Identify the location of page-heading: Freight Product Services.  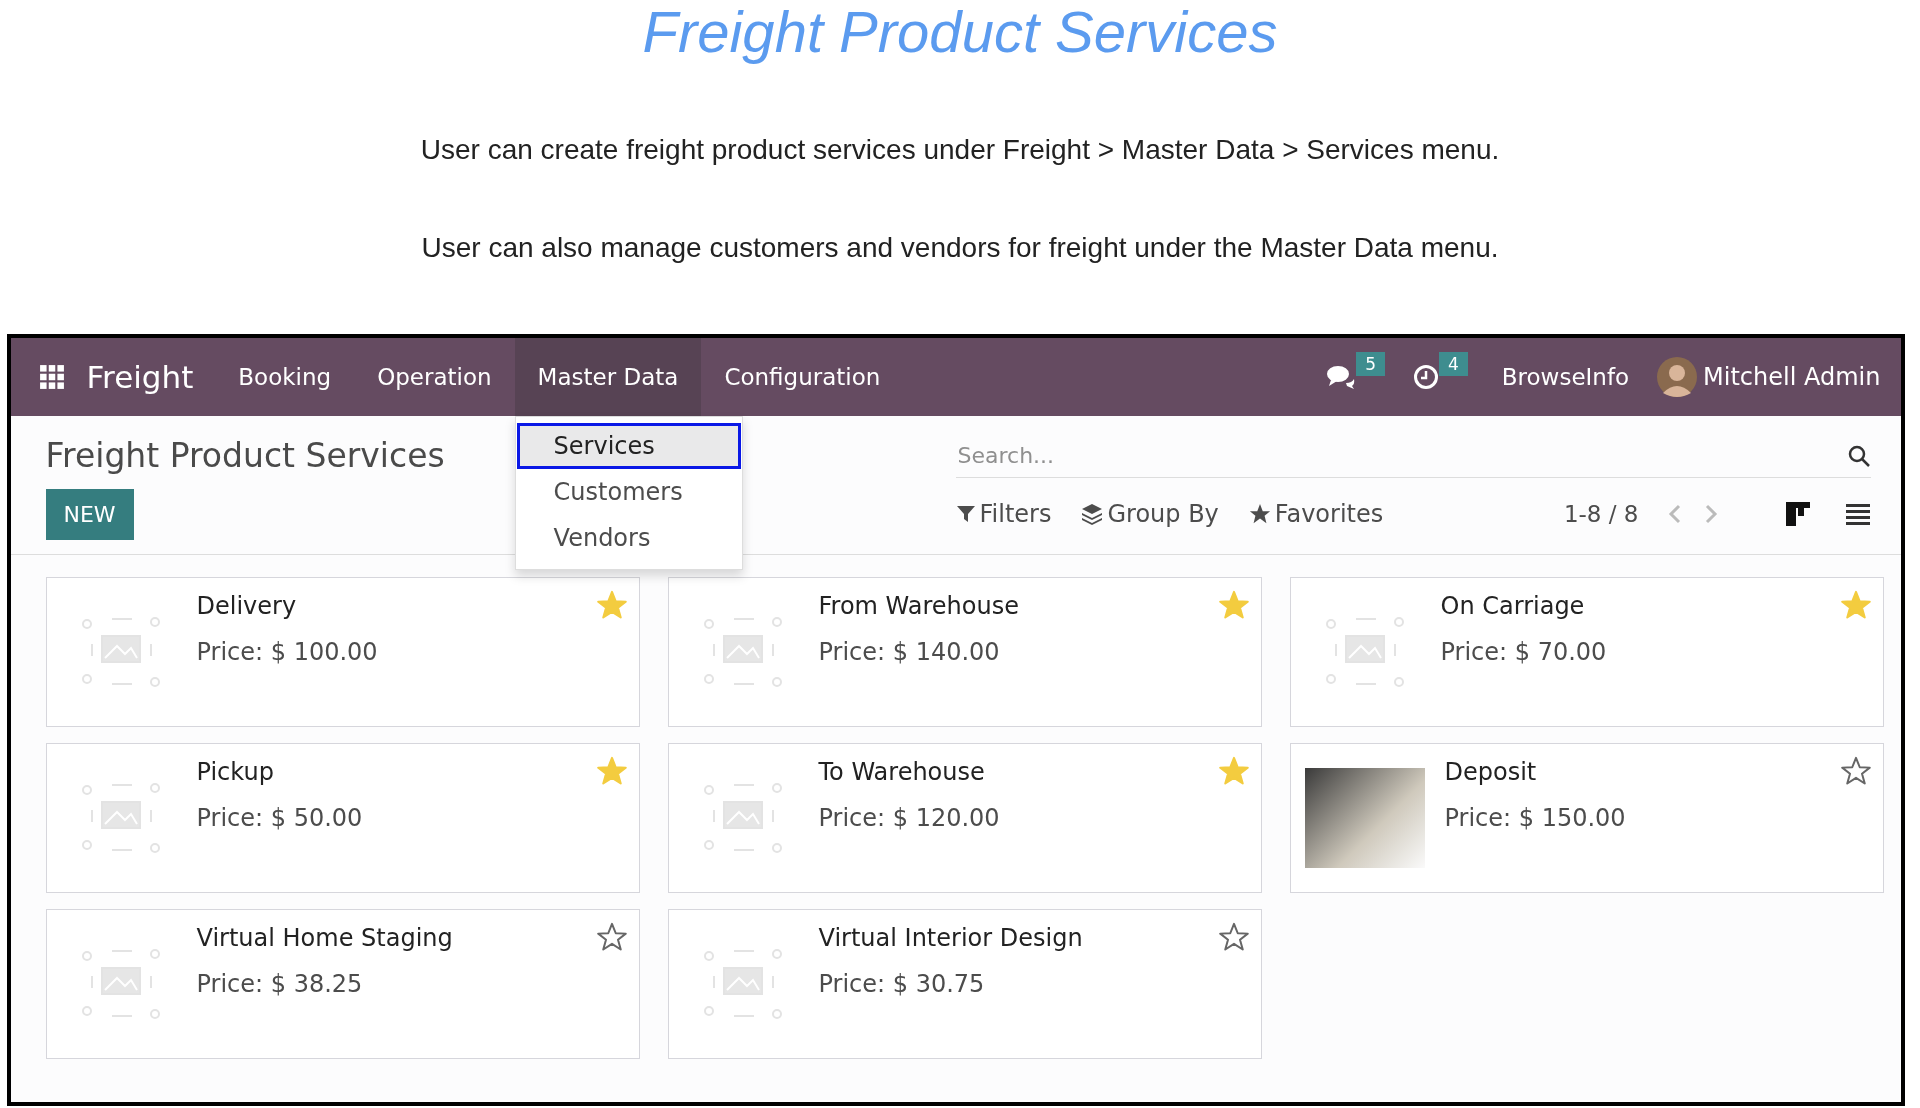
(960, 32).